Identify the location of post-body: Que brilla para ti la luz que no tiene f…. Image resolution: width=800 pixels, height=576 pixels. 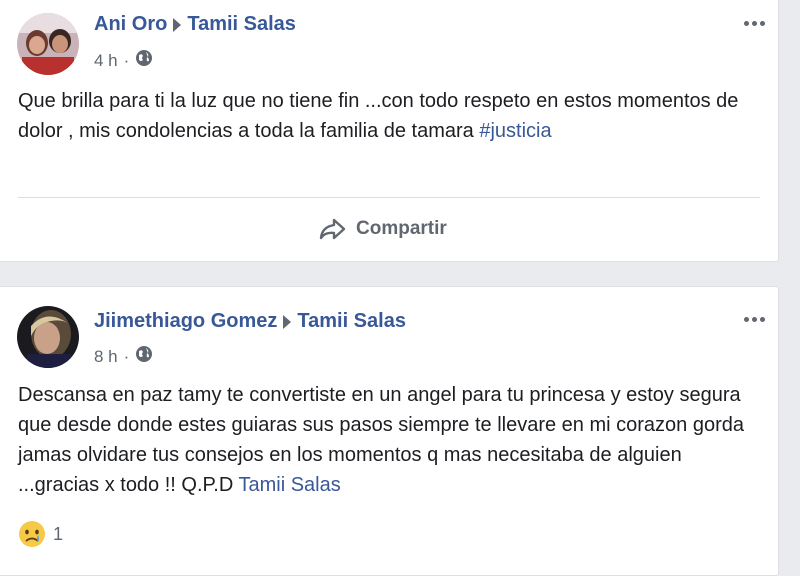
(378, 116).